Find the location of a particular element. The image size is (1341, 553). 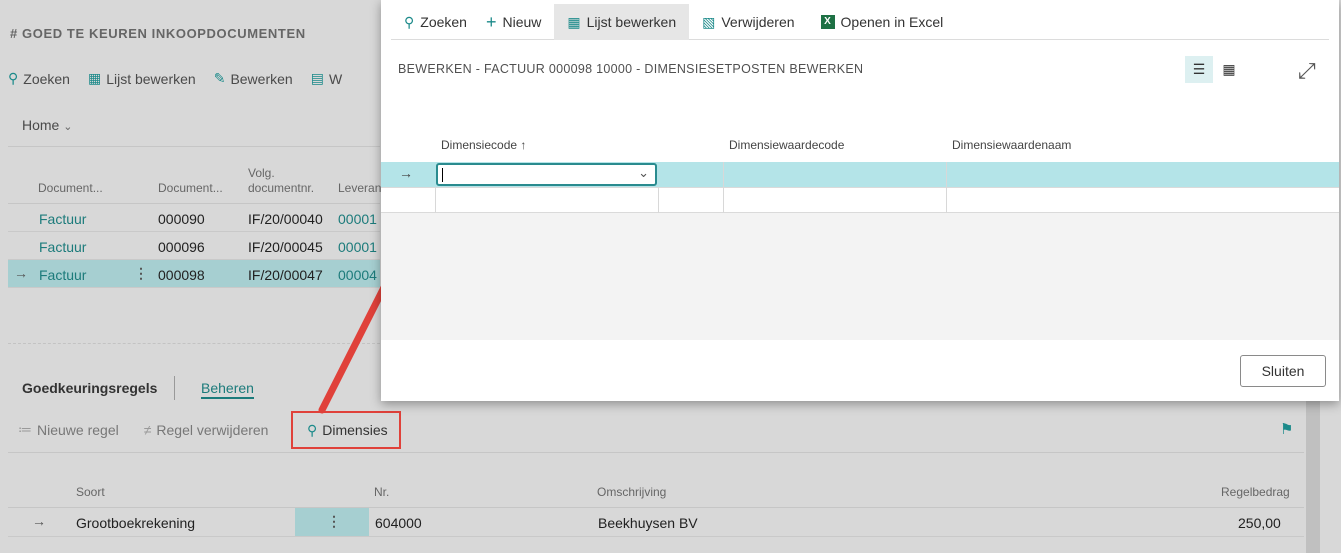

page-toolbar: ⚲ Zoeken ▦ Lijst bewerken ✎ Bewerken ▤ W is located at coordinates (175, 78).